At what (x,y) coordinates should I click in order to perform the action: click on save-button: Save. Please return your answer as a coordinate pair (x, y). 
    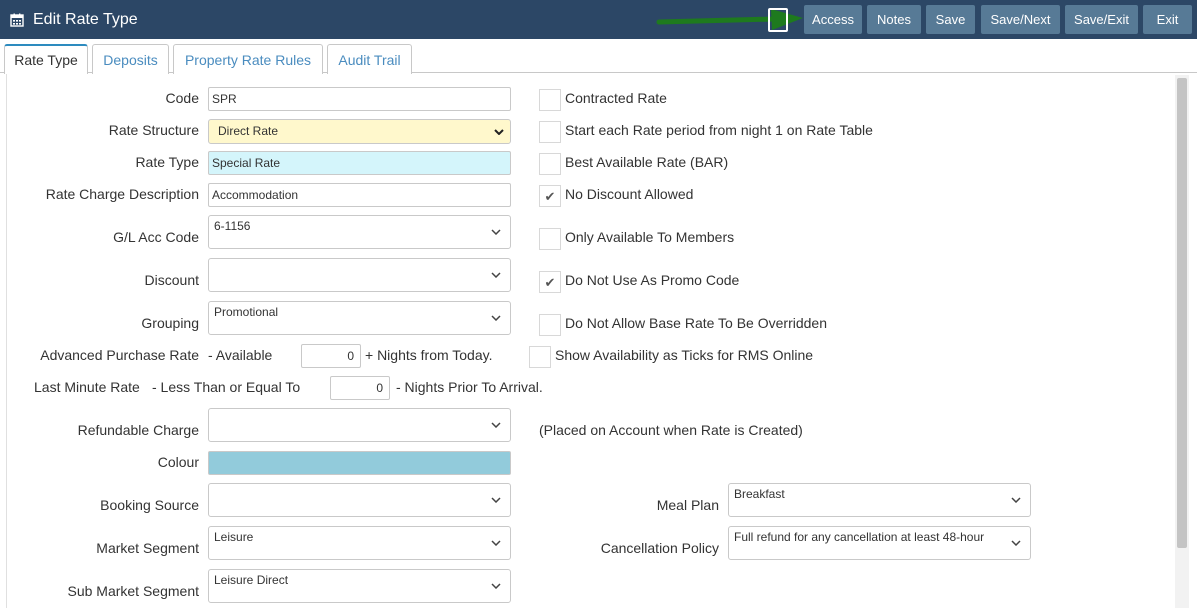
    Looking at the image, I should click on (950, 19).